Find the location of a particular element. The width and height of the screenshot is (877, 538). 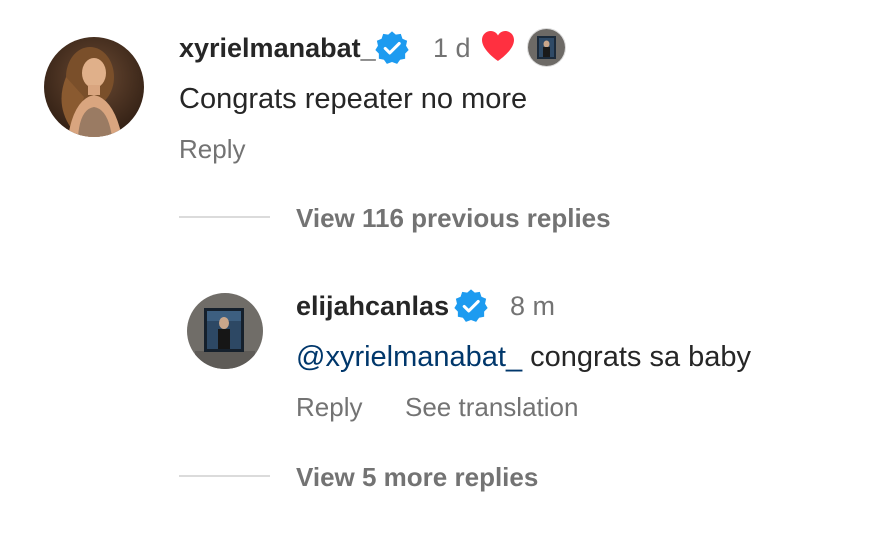

creator-like-avatar is located at coordinates (546, 47).